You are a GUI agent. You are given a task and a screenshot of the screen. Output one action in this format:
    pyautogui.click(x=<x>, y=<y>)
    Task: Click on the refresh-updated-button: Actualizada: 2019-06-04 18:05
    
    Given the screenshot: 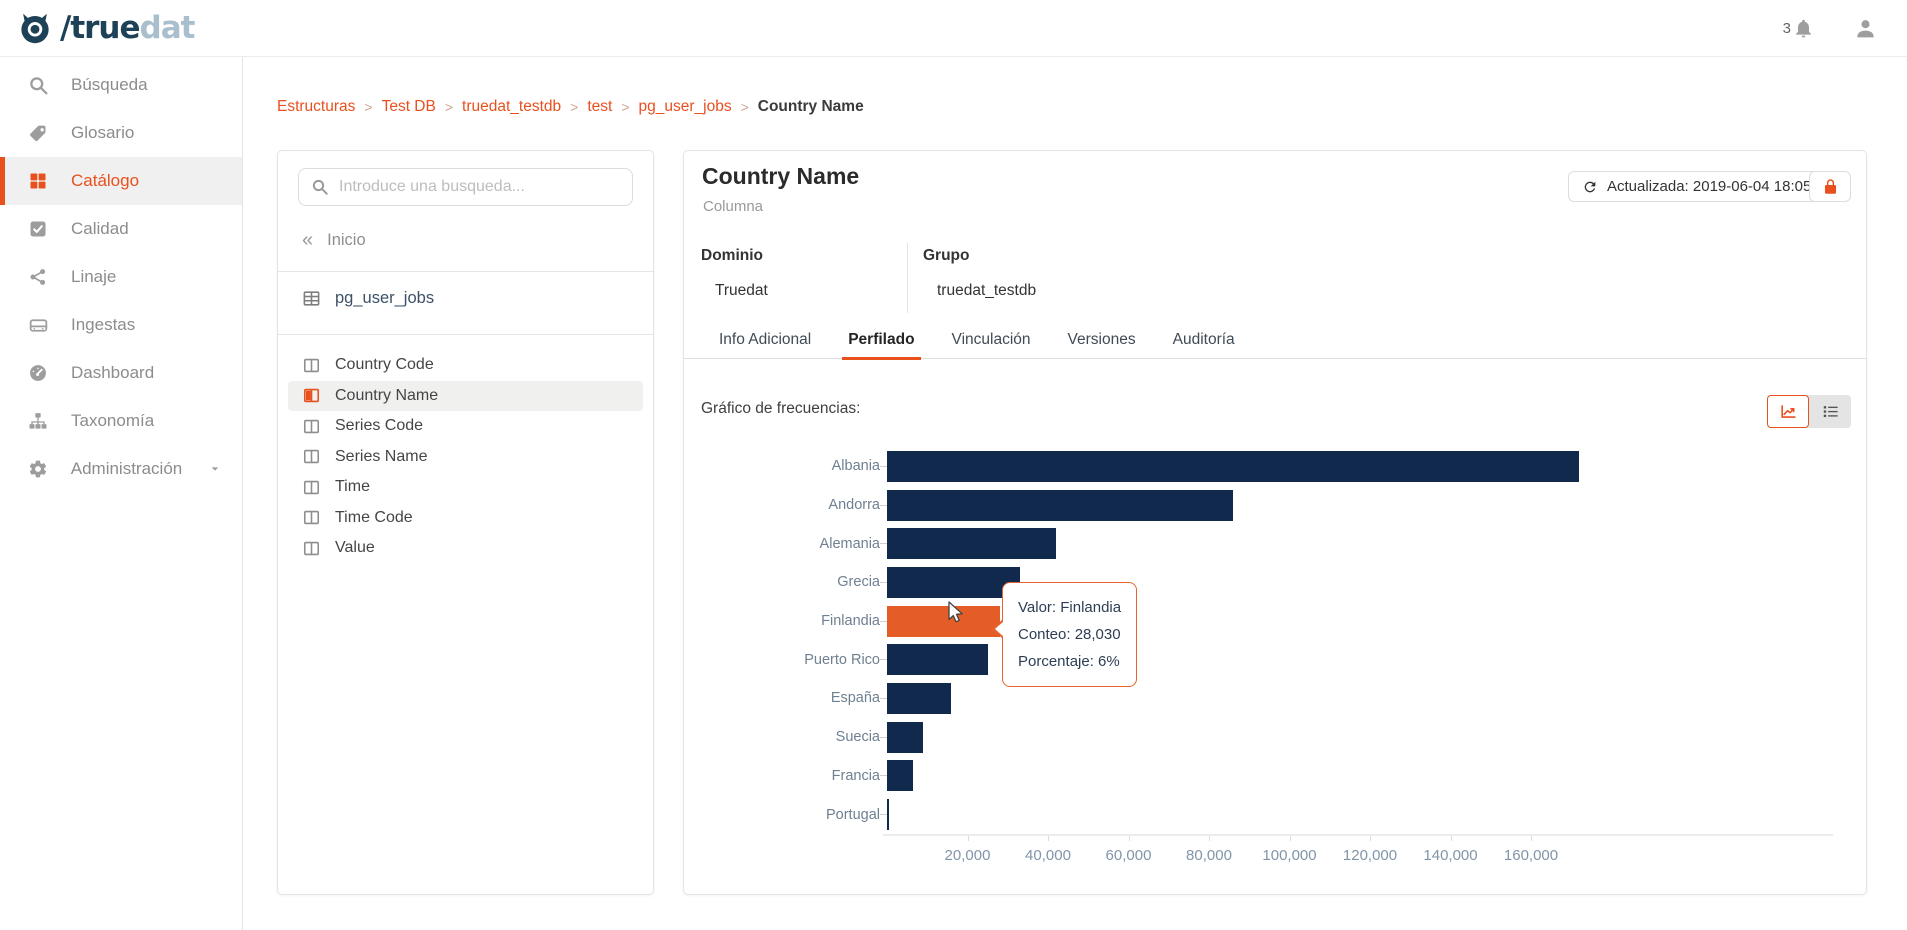 What is the action you would take?
    pyautogui.click(x=1697, y=186)
    